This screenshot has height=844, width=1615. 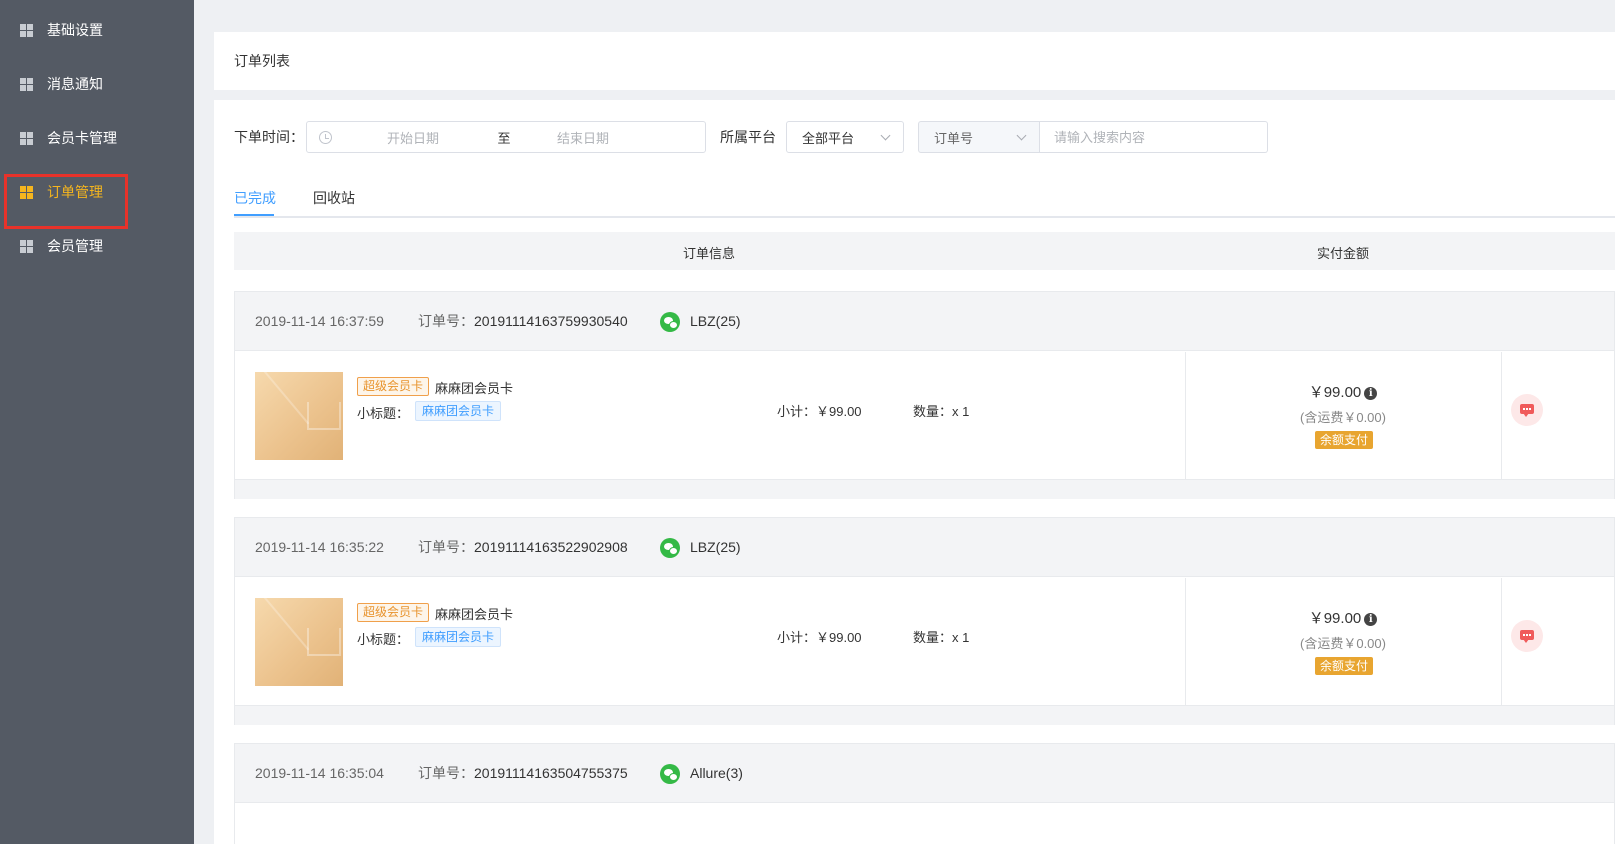 I want to click on sidebar-item-member-management: 会员管理, so click(x=97, y=246).